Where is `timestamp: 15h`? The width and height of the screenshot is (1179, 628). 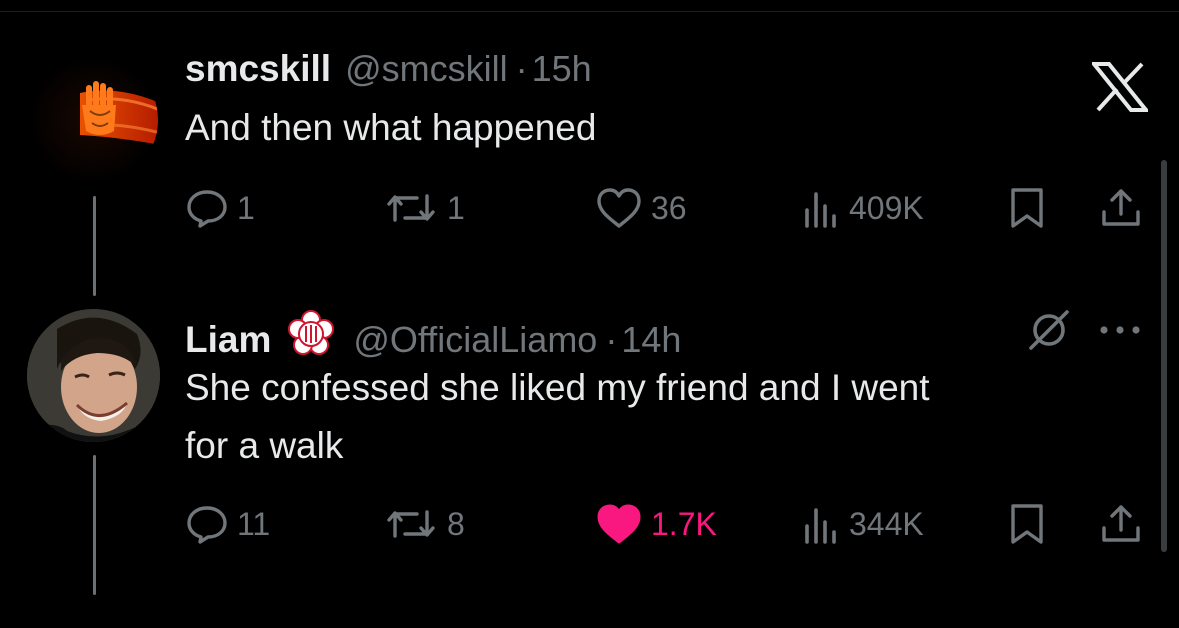
timestamp: 15h is located at coordinates (562, 69).